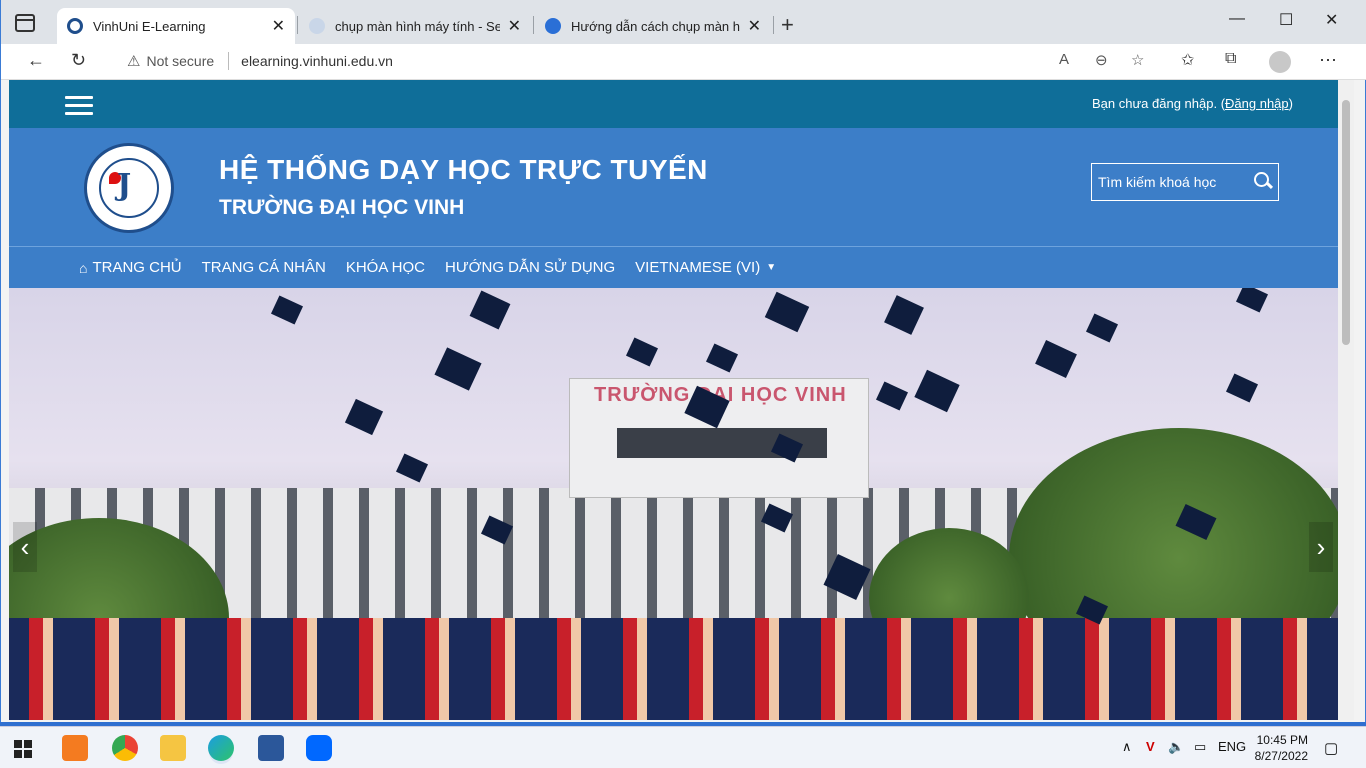 The width and height of the screenshot is (1366, 768). Describe the element at coordinates (83, 267) in the screenshot. I see `home-icon: ⌂` at that location.